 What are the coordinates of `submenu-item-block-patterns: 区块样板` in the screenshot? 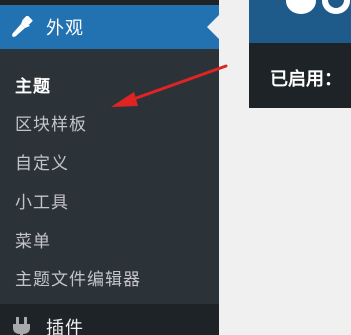 It's located at (51, 122).